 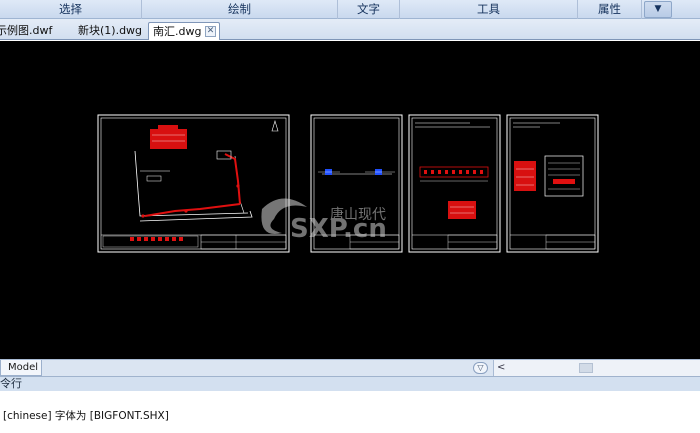 I want to click on tab-nanhui-dwg: 南汇.dwg ✕, so click(x=184, y=31).